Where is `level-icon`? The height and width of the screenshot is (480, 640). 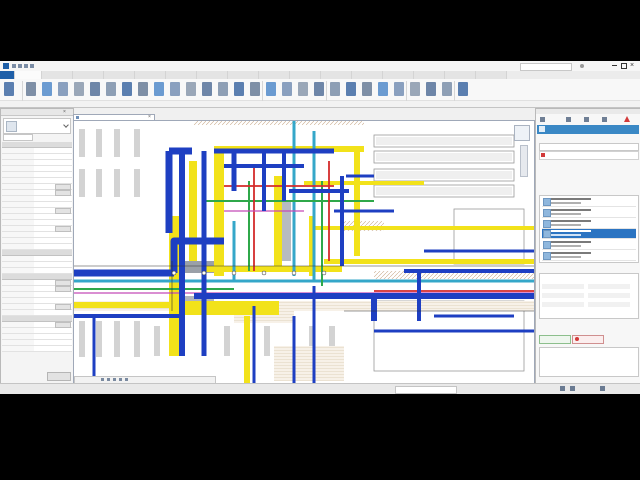 level-icon is located at coordinates (399, 89).